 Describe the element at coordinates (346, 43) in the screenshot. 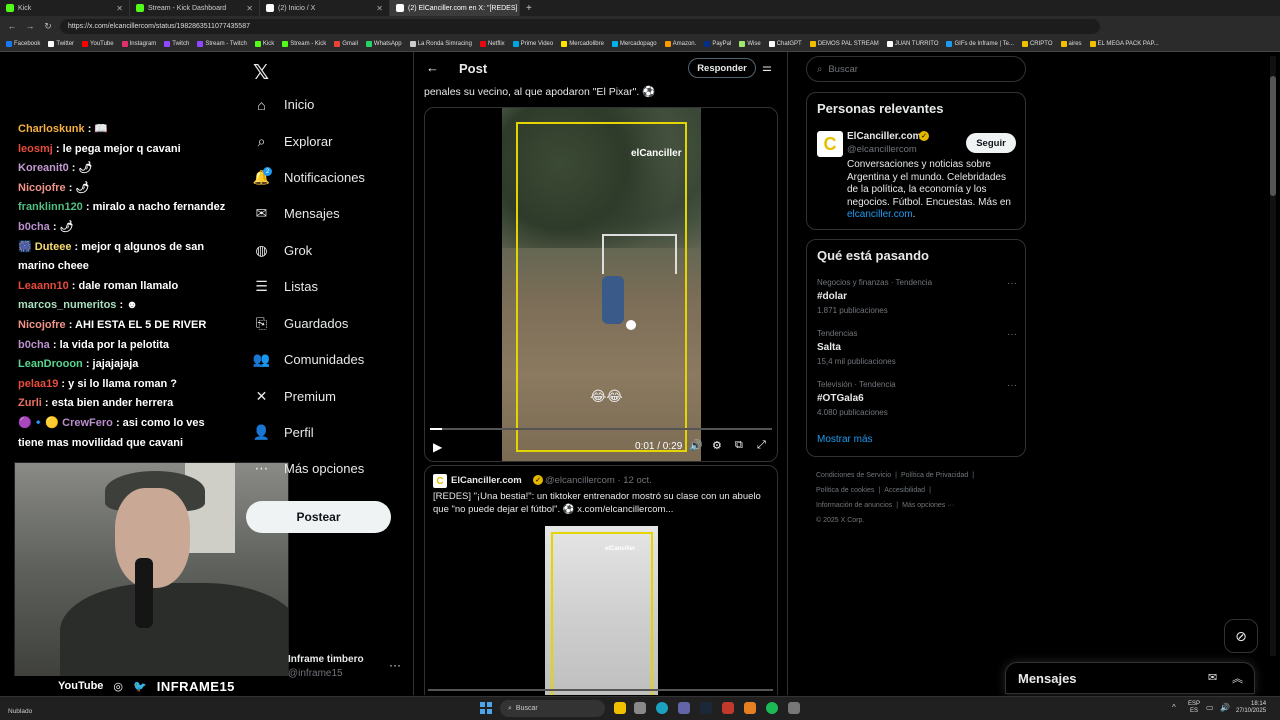

I see `bookmark-item: Gmail` at that location.